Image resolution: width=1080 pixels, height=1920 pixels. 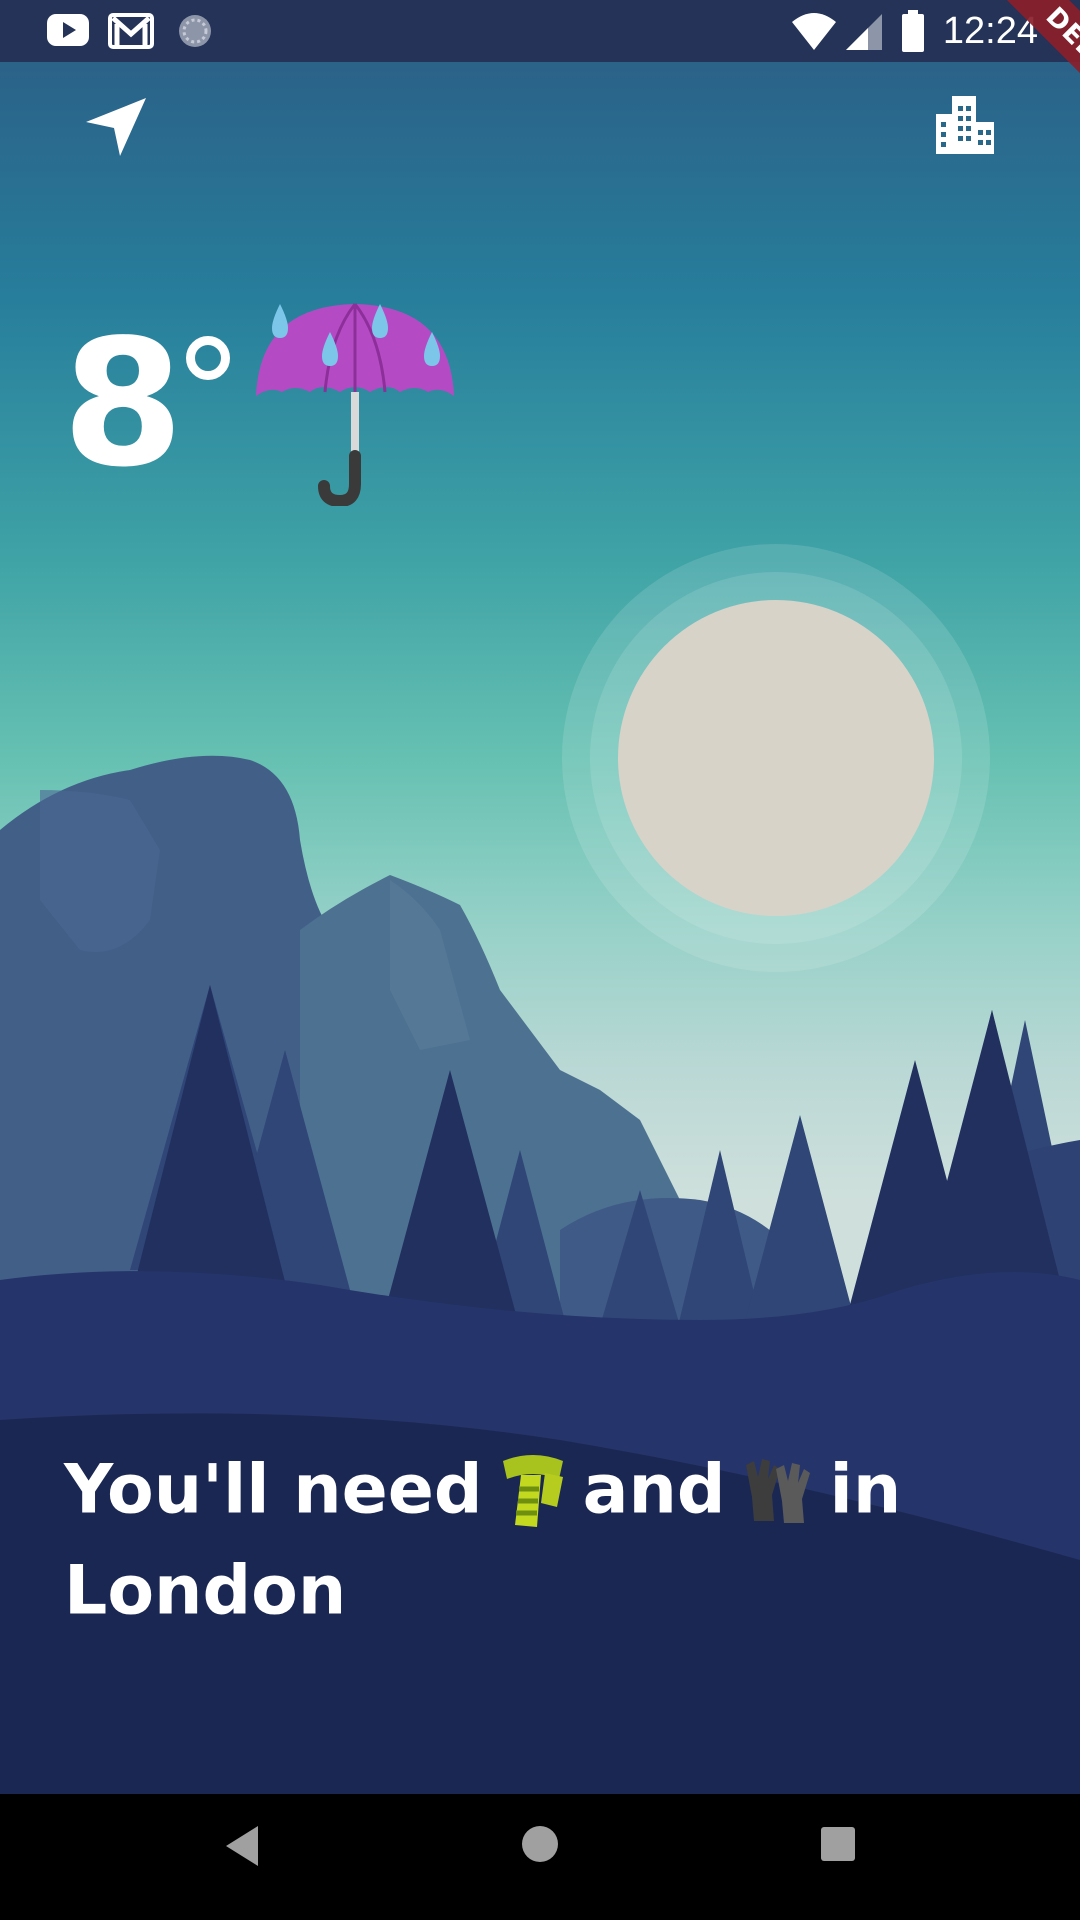 I want to click on degree-symbol, so click(x=208, y=358).